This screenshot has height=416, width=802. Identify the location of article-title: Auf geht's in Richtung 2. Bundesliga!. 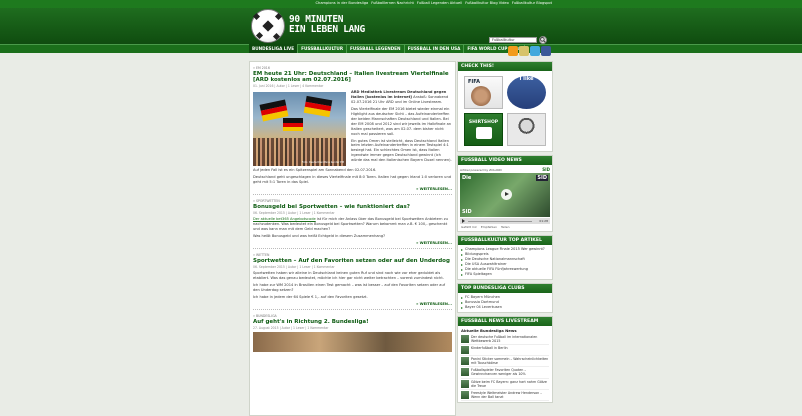
(352, 322).